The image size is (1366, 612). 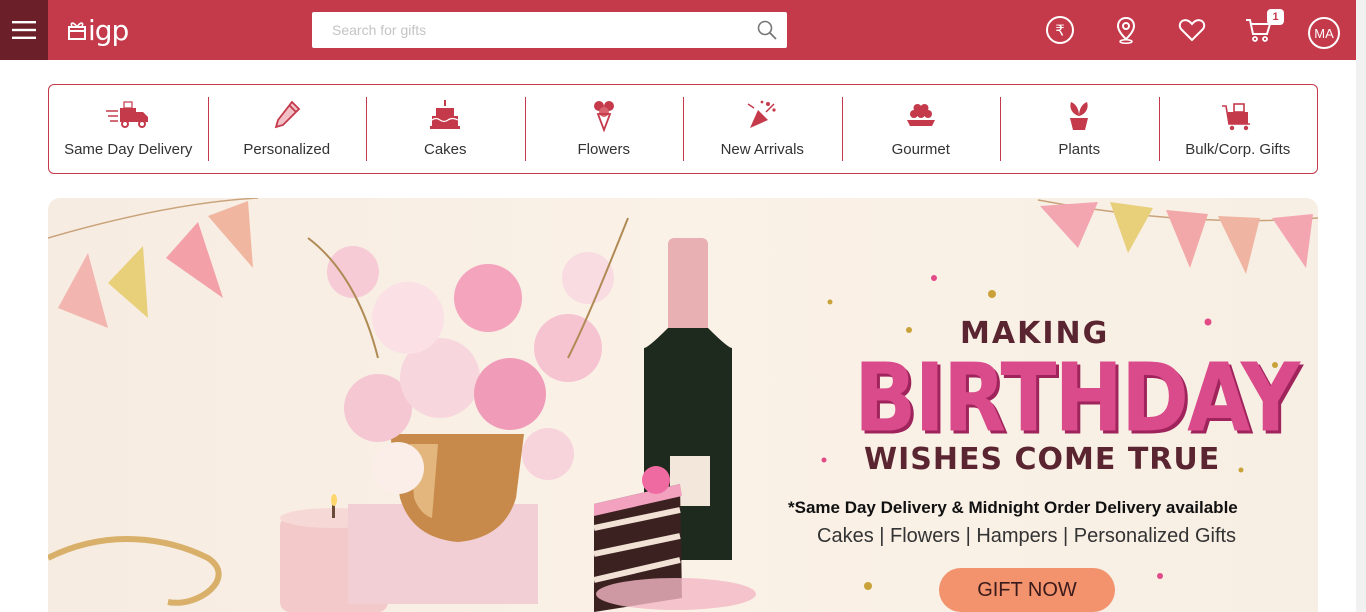 What do you see at coordinates (761, 114) in the screenshot?
I see `party-popper-icon` at bounding box center [761, 114].